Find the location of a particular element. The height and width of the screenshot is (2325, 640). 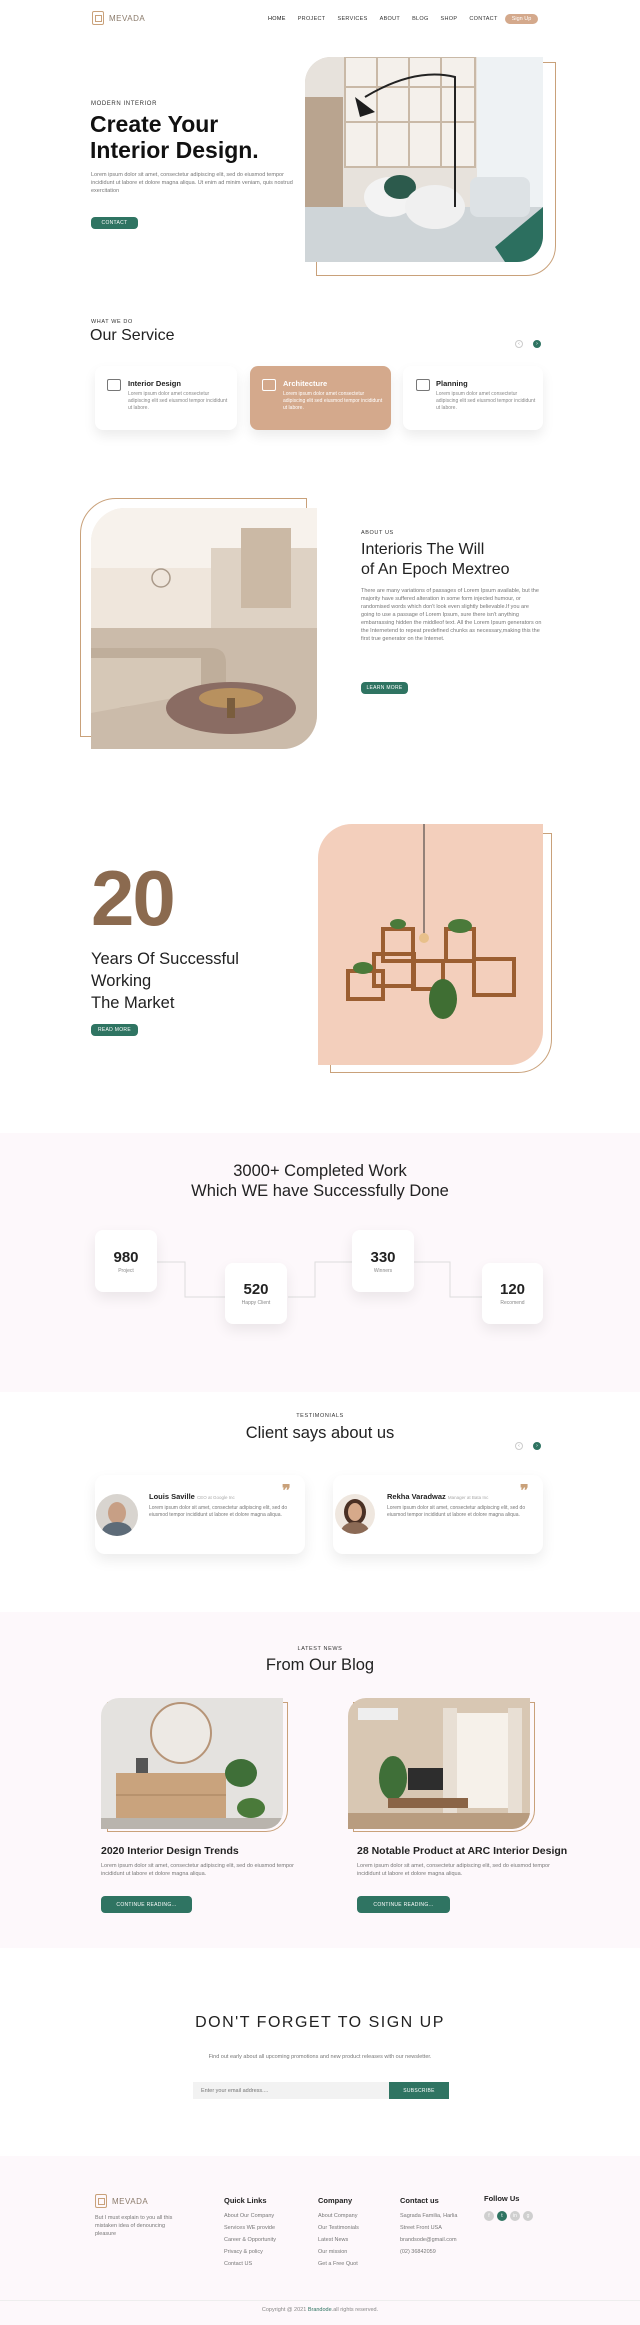

about-kicker: ABOUT US is located at coordinates (377, 533).